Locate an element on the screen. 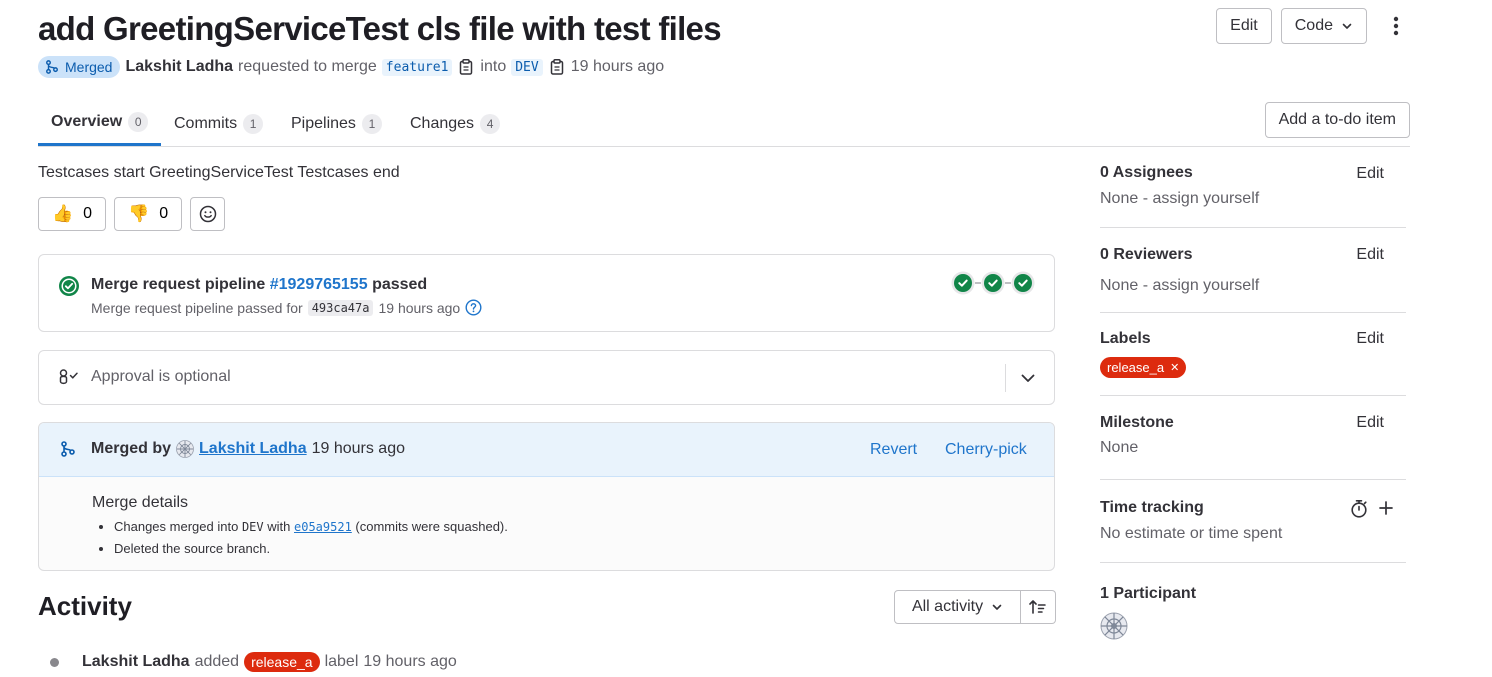 The image size is (1492, 677). stage-3-success-icon is located at coordinates (1023, 283).